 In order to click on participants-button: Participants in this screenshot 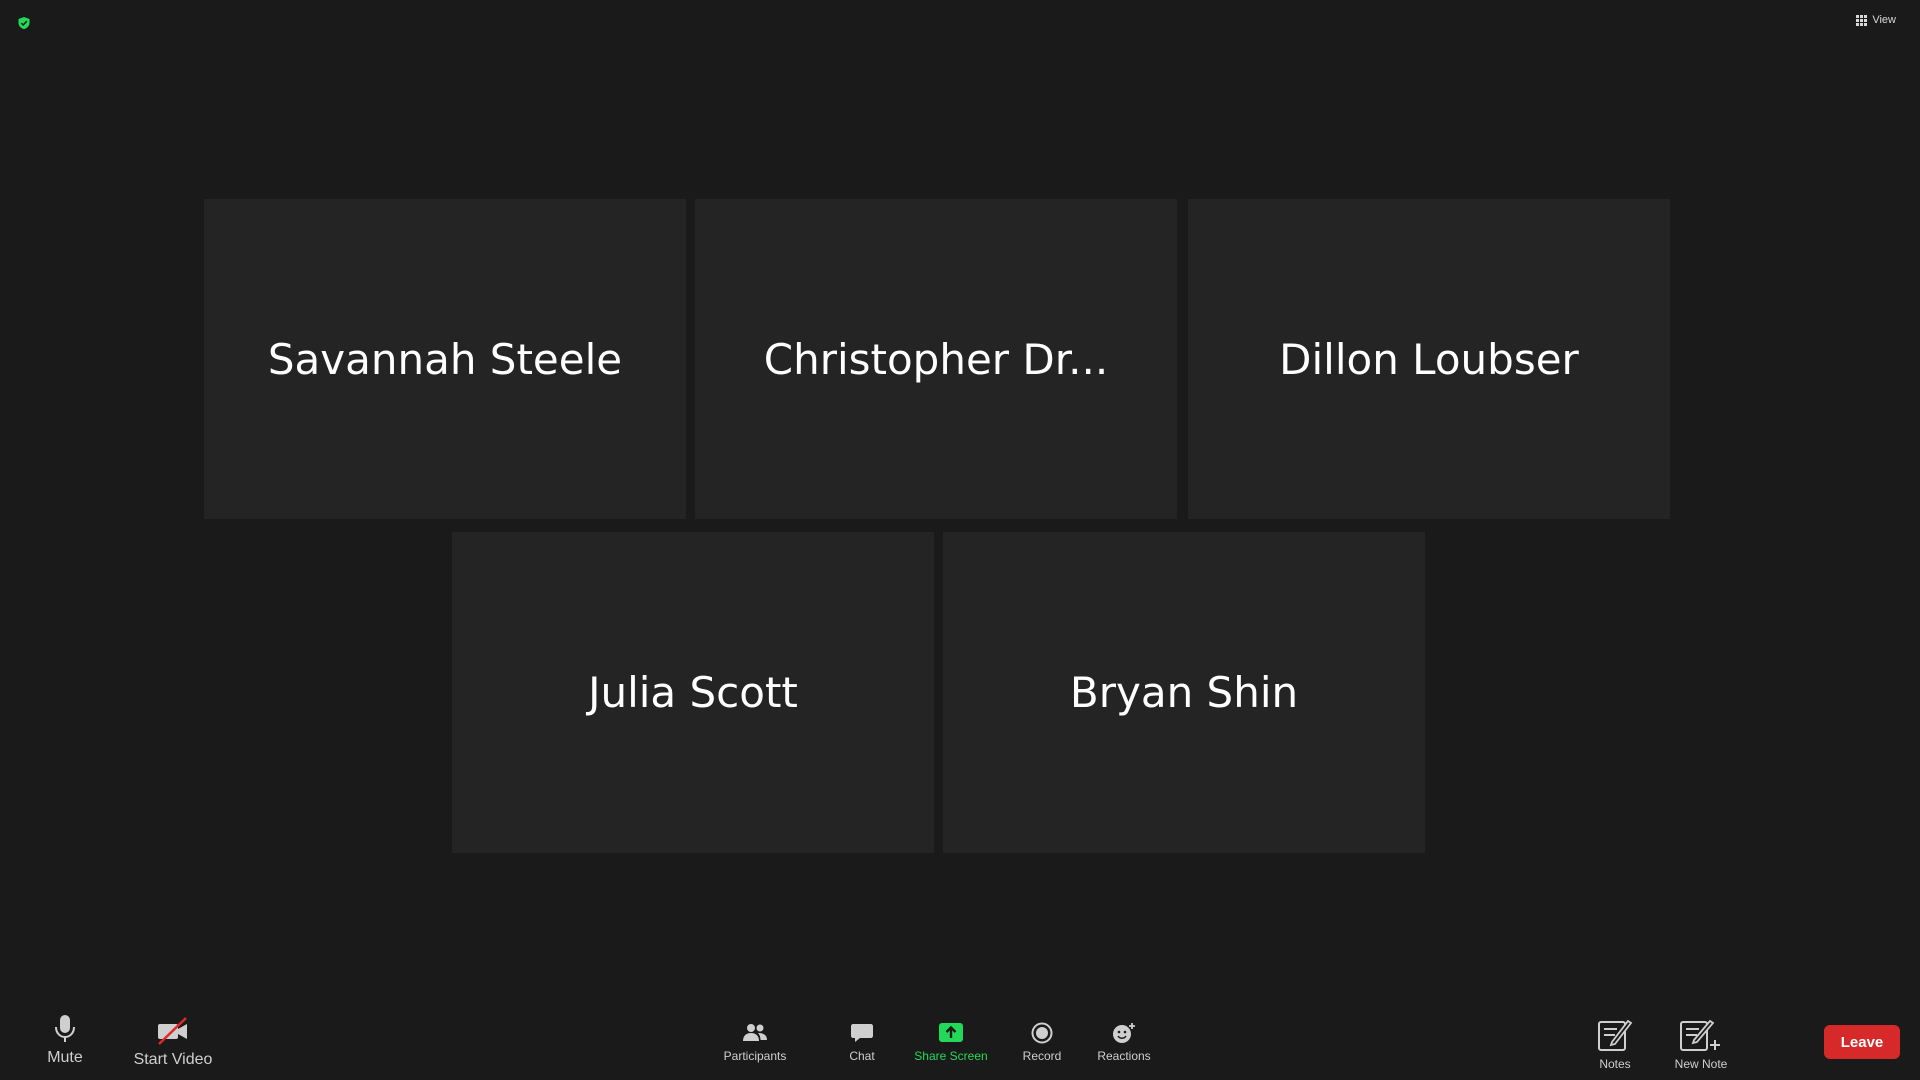, I will do `click(755, 1042)`.